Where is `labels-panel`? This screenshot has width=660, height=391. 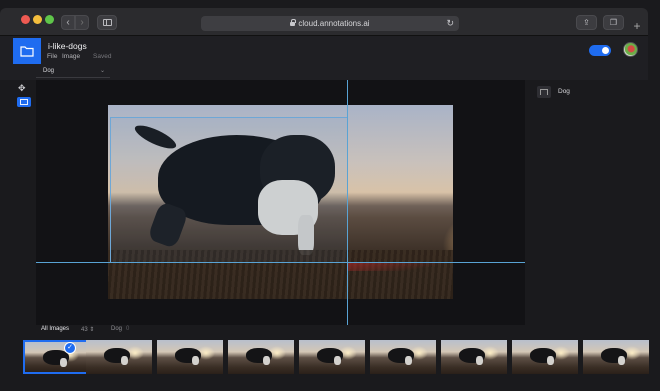
labels-panel is located at coordinates (588, 202).